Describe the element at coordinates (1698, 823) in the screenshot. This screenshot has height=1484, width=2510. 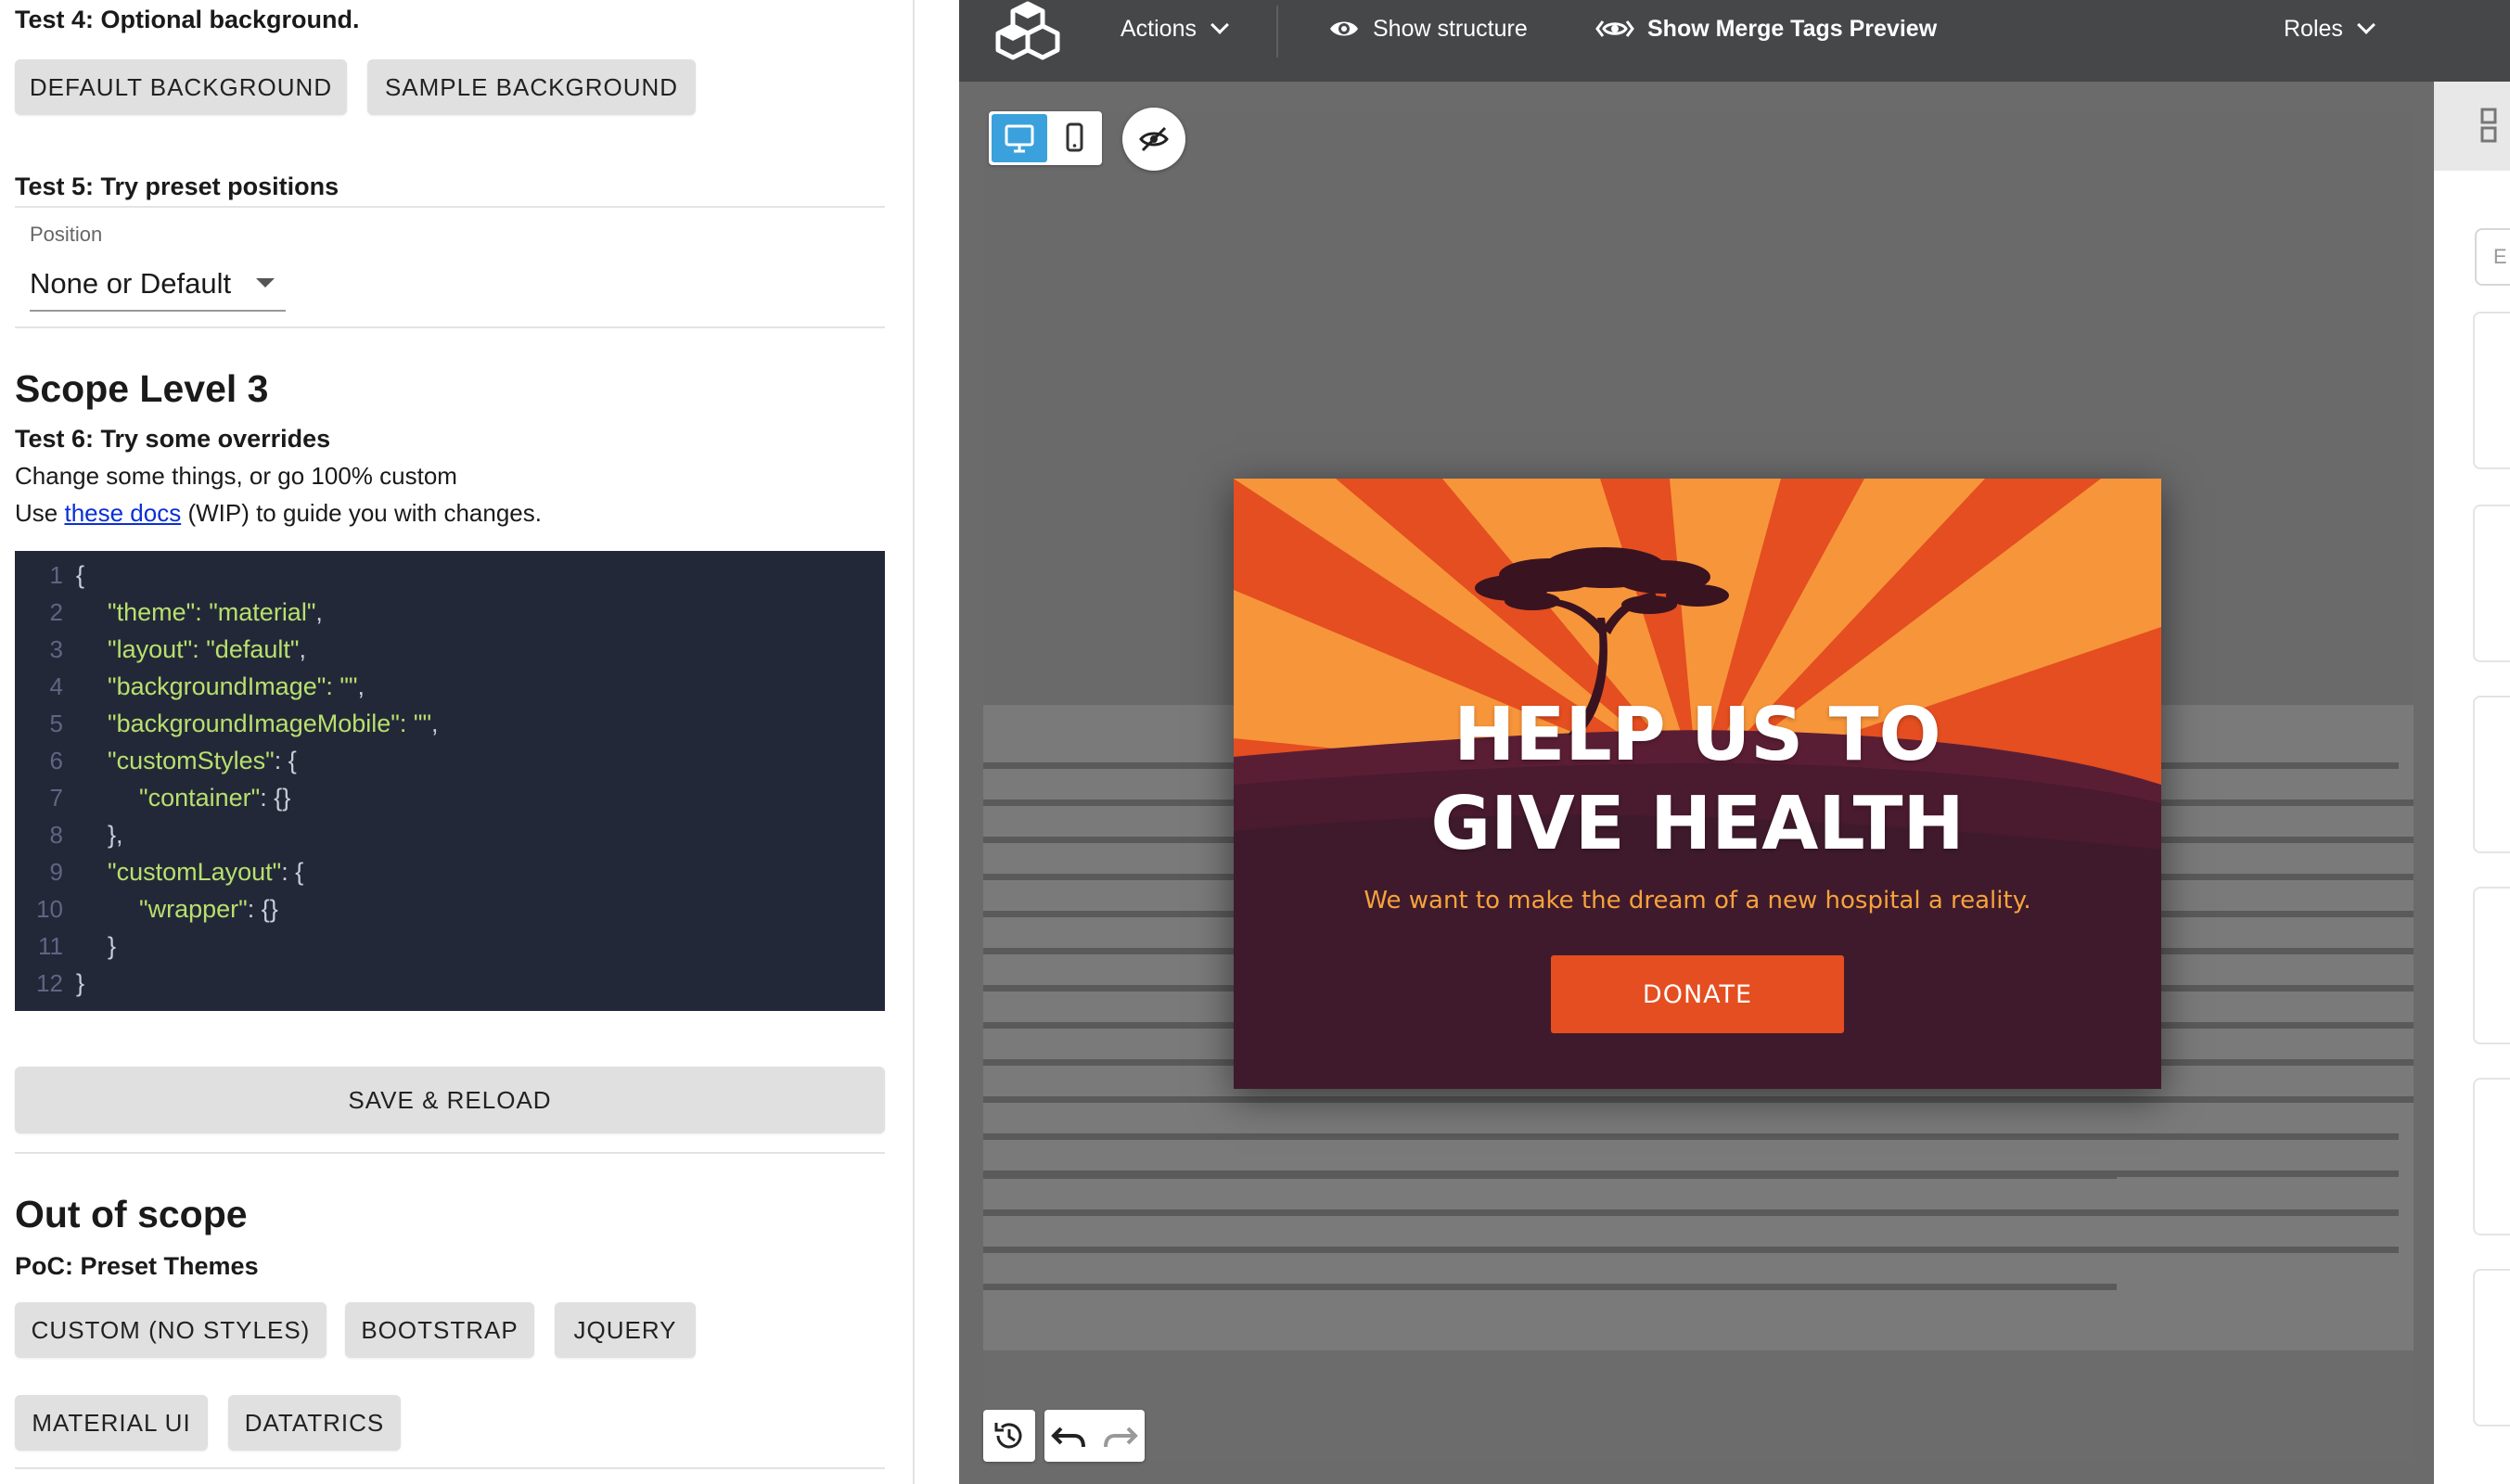
I see `popup-title-line-2: GIVE HEALTH` at that location.